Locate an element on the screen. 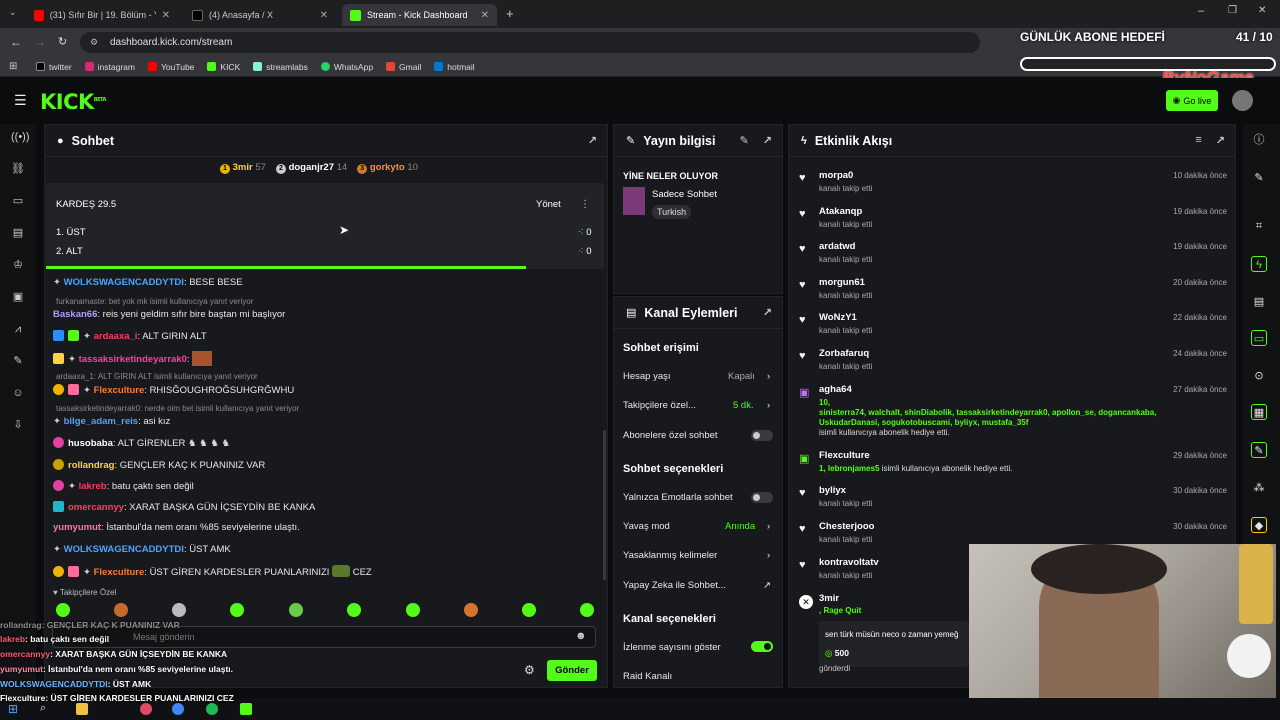  tab-x: (4) Anasayfa / X ✕ is located at coordinates (260, 15).